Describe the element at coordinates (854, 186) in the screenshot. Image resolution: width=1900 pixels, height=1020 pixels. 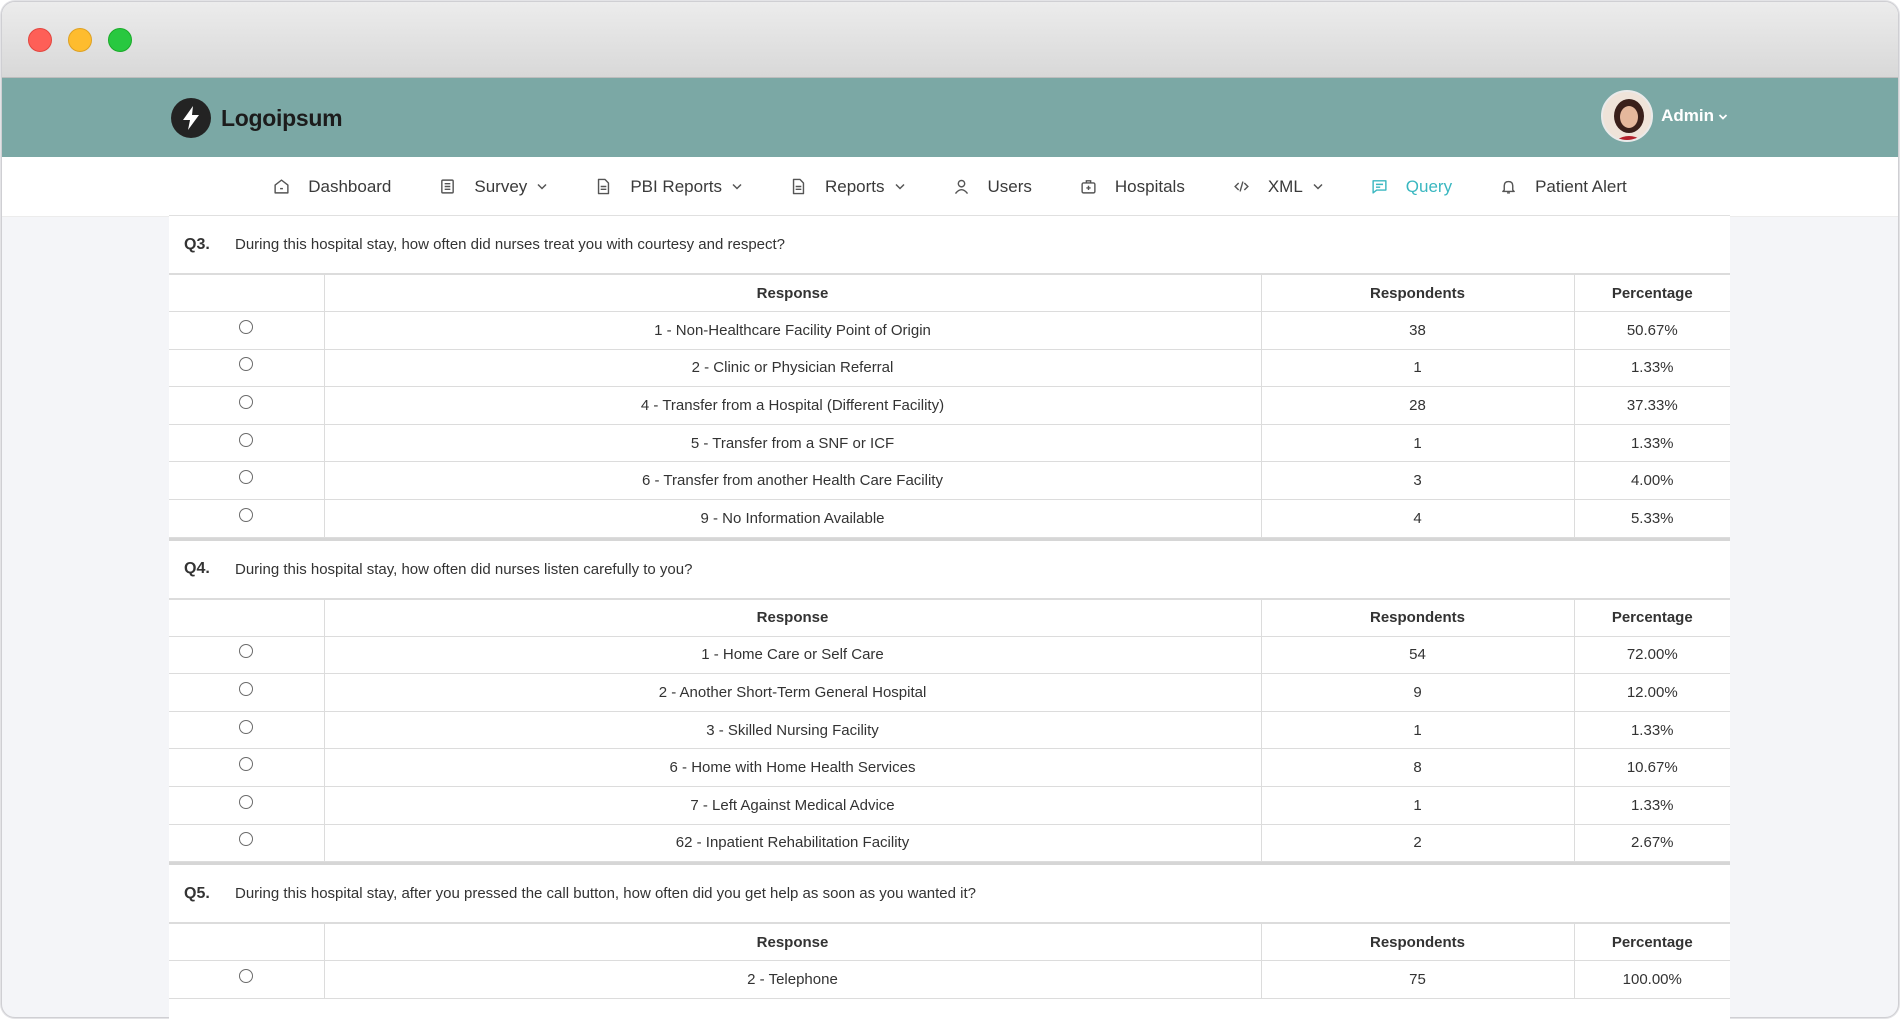
I see `nav-item-label: Reports` at that location.